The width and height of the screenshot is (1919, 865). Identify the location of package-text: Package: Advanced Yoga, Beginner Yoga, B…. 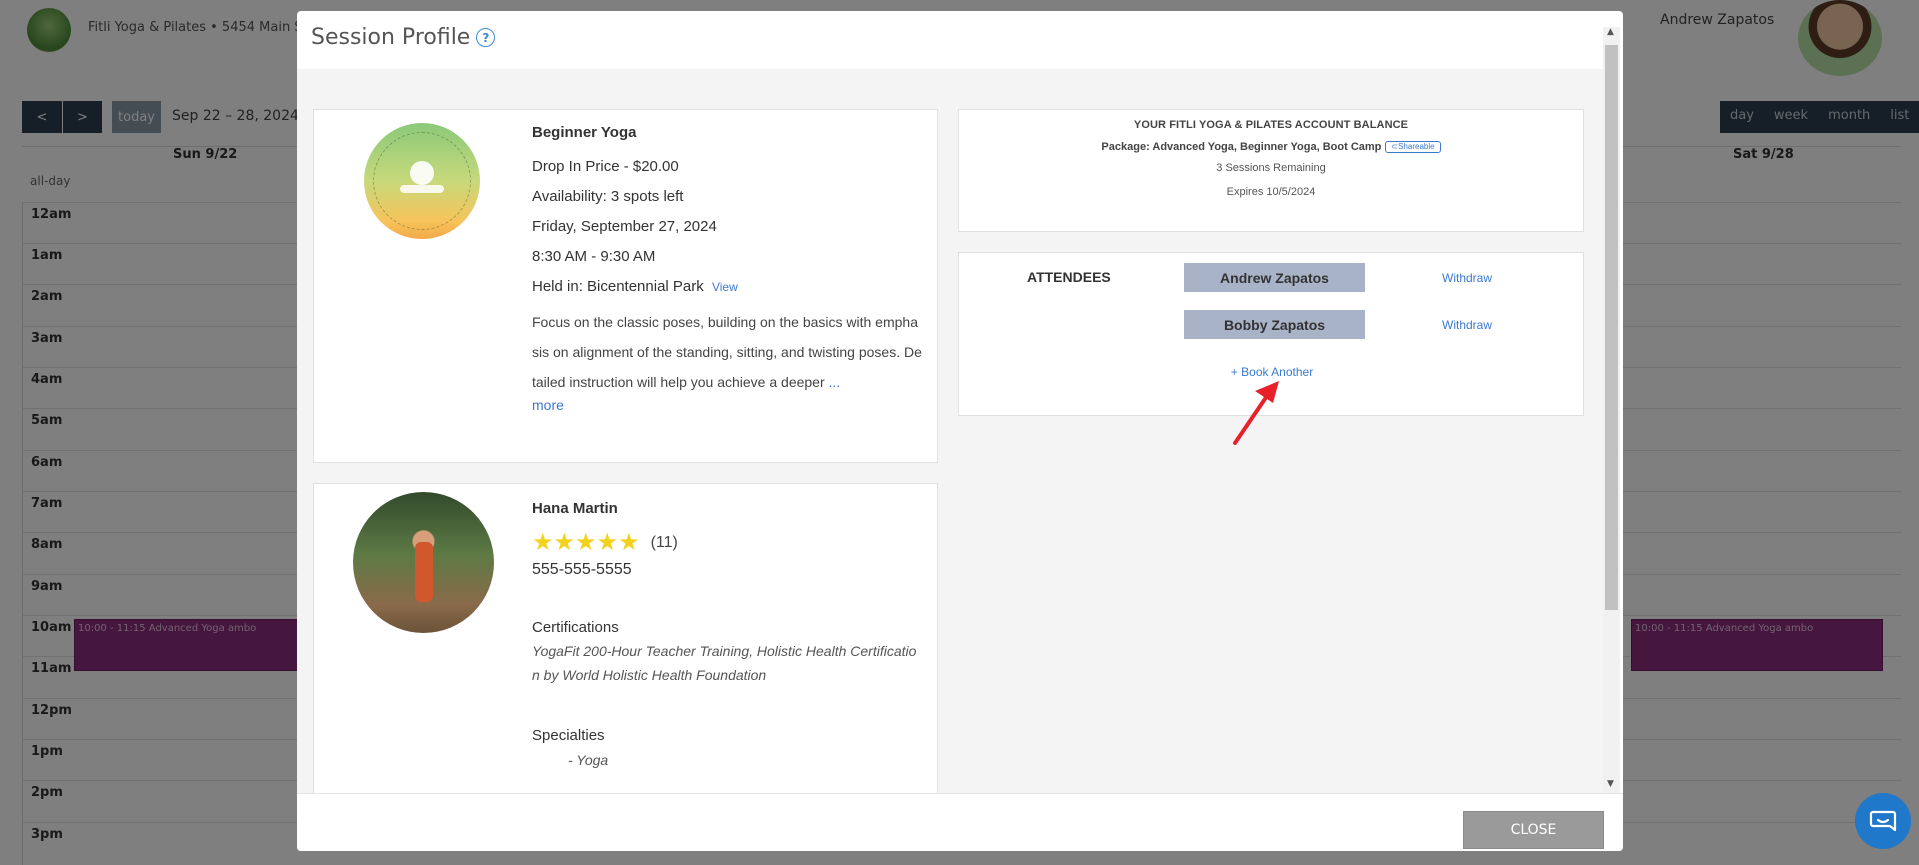
(1241, 147).